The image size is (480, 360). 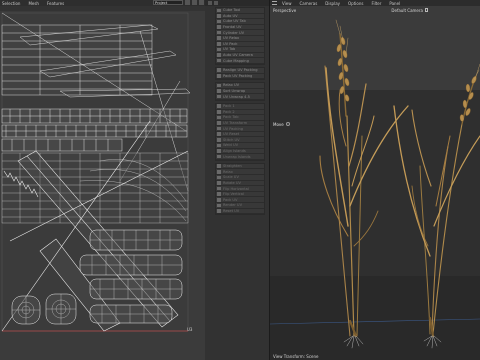 I want to click on viewport-menu-cameras: Cameras, so click(x=309, y=3).